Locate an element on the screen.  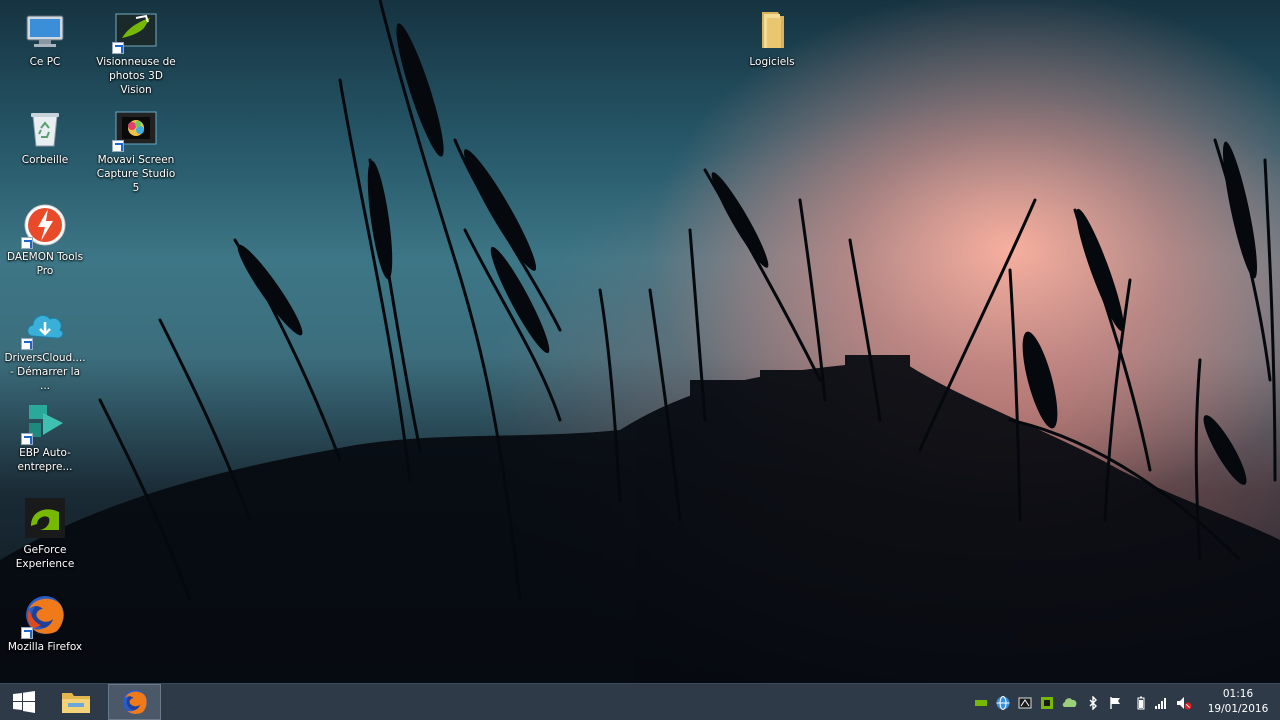
icon-label: Corbeille is located at coordinates (45, 160).